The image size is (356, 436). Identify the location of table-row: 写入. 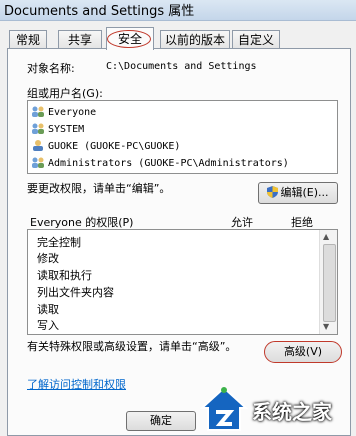
(48, 326).